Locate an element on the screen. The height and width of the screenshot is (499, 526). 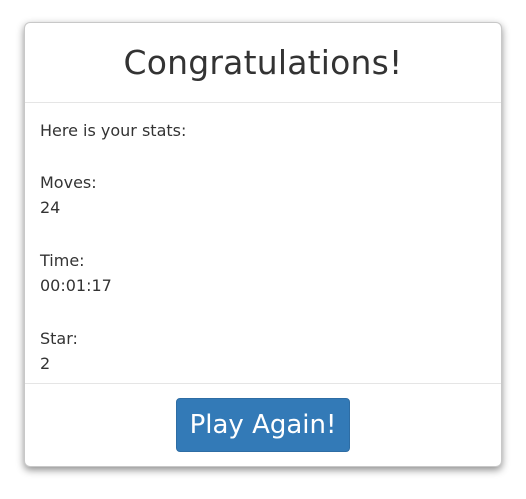
moves-label: Moves: is located at coordinates (68, 182).